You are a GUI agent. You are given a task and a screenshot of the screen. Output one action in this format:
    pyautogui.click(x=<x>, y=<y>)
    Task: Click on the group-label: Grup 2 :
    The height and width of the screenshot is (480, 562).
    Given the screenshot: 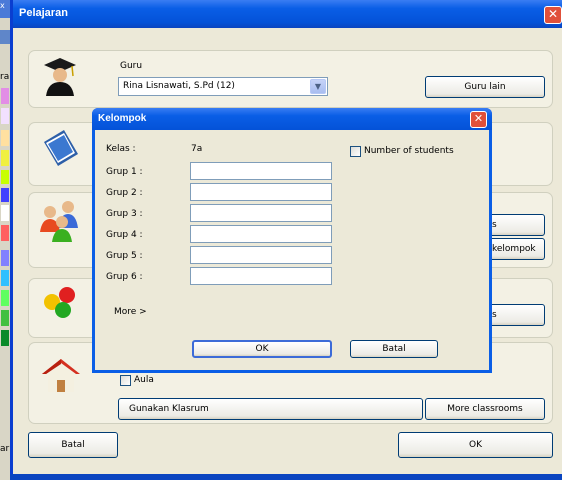 What is the action you would take?
    pyautogui.click(x=124, y=193)
    